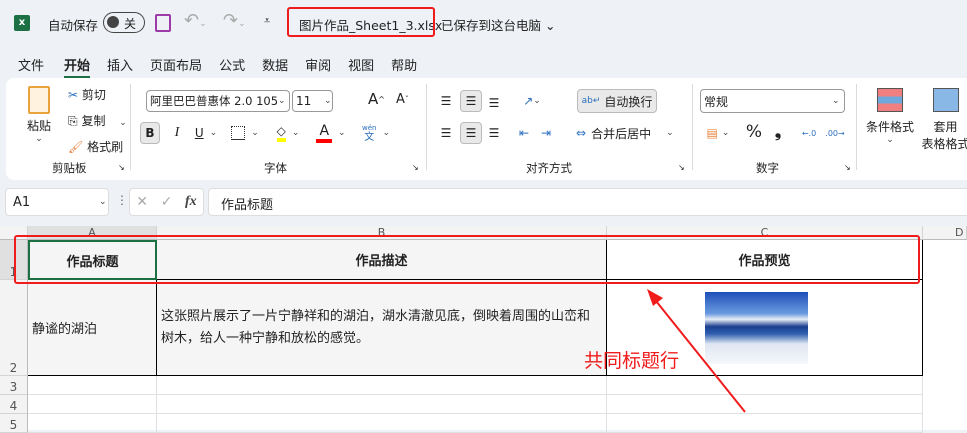 The height and width of the screenshot is (433, 967). I want to click on annotation-label: 共同标题行, so click(632, 361).